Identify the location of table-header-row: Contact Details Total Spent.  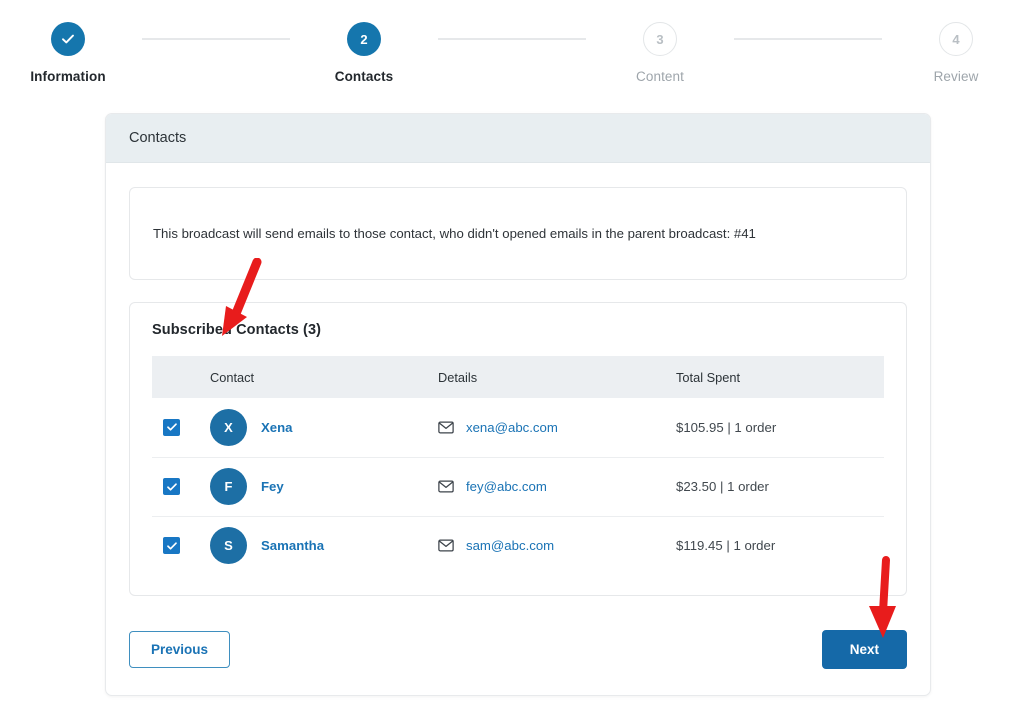
(518, 377).